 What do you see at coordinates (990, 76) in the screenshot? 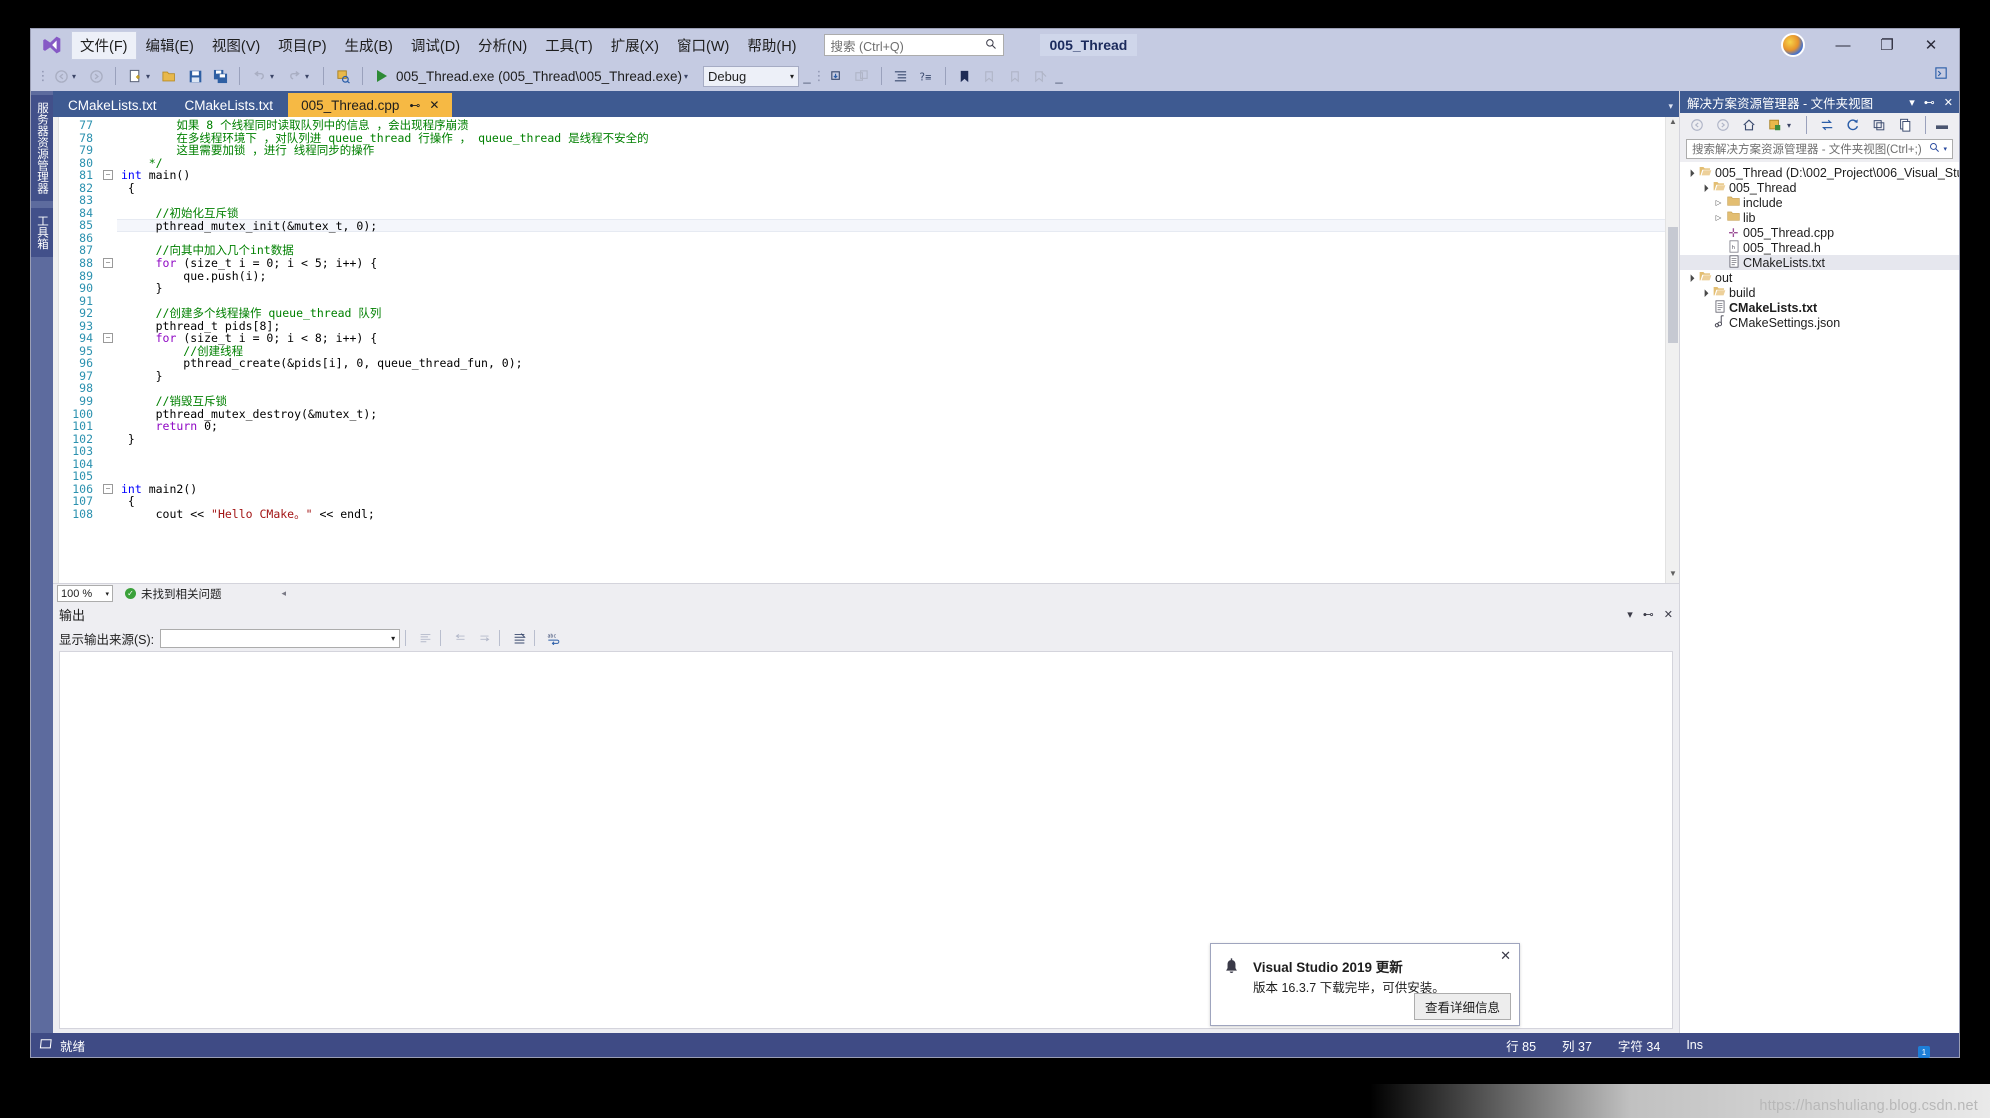
I see `previous-bookmark-icon` at bounding box center [990, 76].